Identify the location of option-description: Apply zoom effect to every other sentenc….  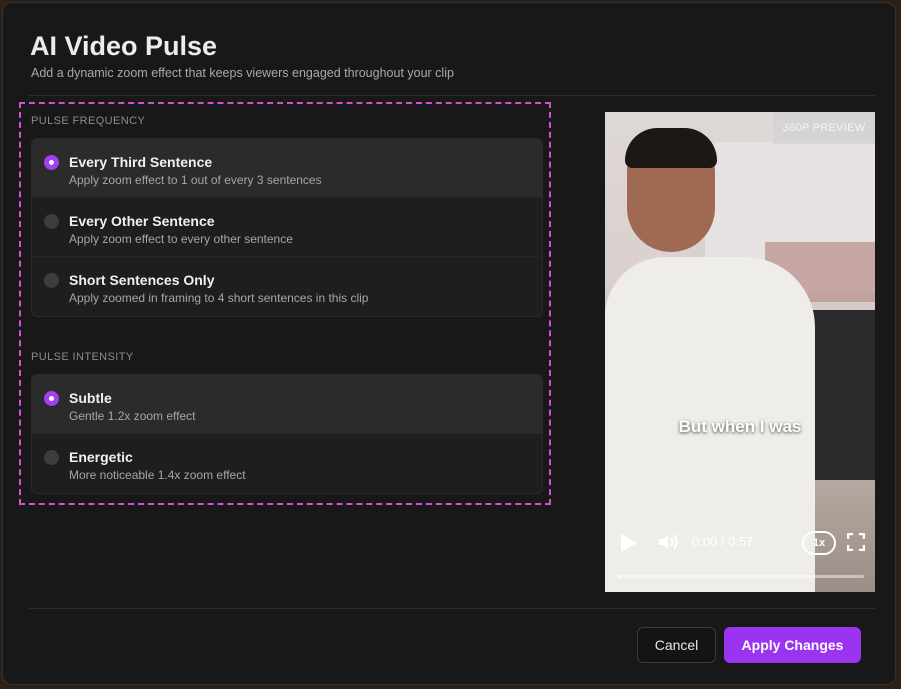
(181, 239).